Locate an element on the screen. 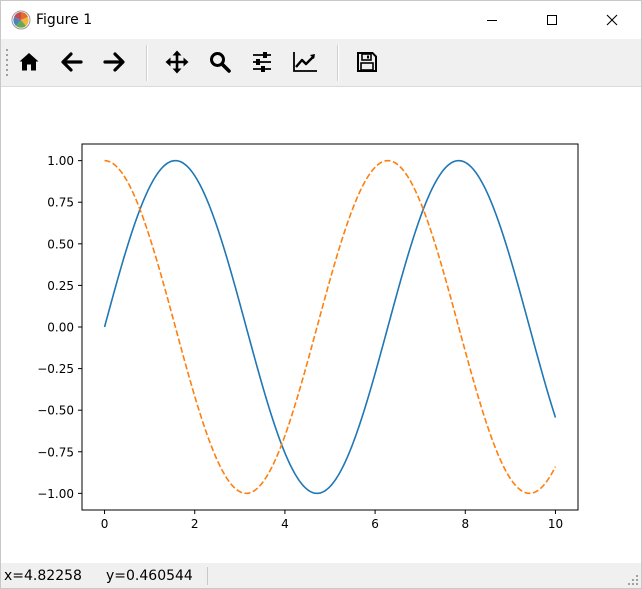 The image size is (642, 589). subplots-button is located at coordinates (262, 62).